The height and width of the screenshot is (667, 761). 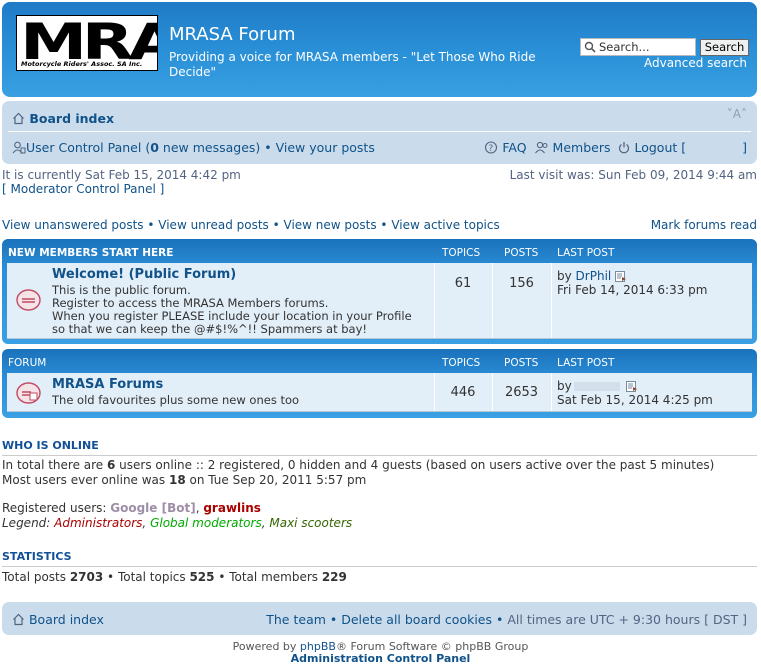 What do you see at coordinates (144, 274) in the screenshot?
I see `forum-title-link: Welcome! (Public Forum)` at bounding box center [144, 274].